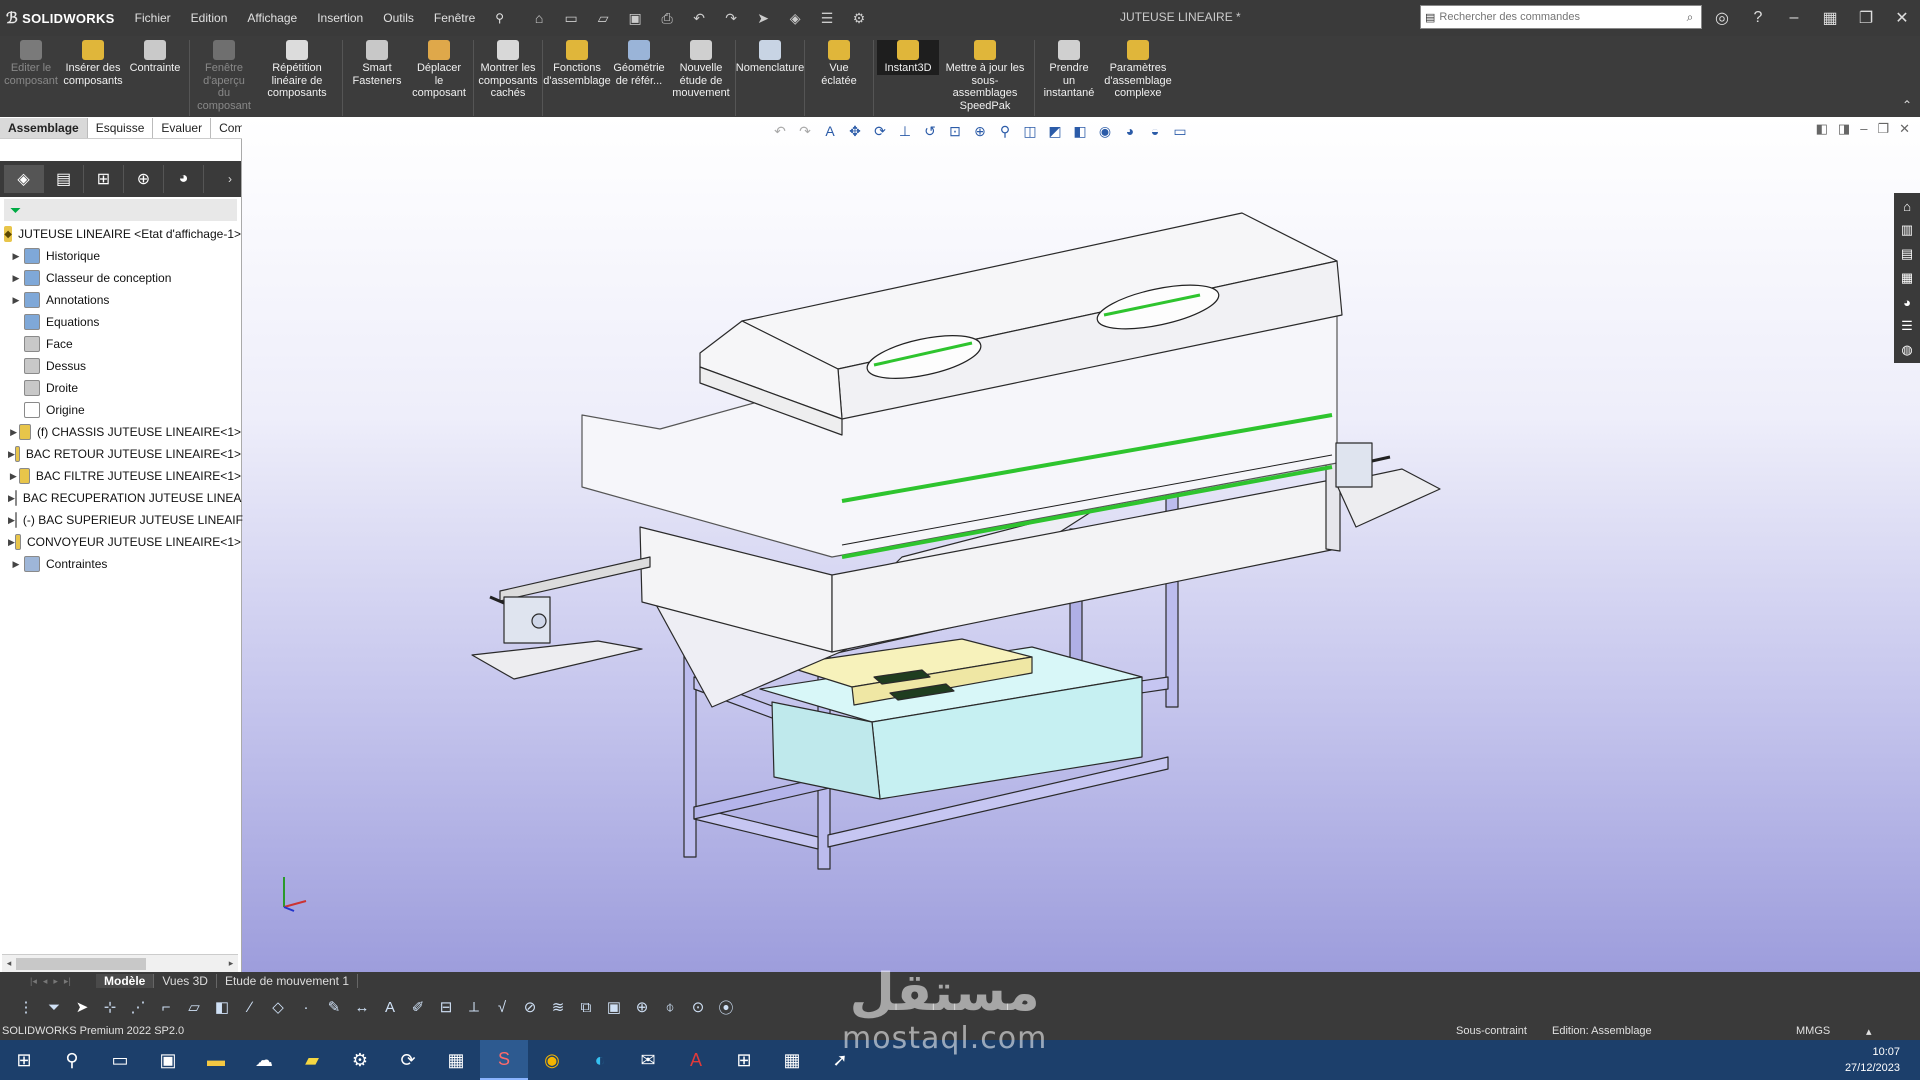 The height and width of the screenshot is (1080, 1920). Describe the element at coordinates (121, 128) in the screenshot. I see `tab-esquisse: Esquisse` at that location.